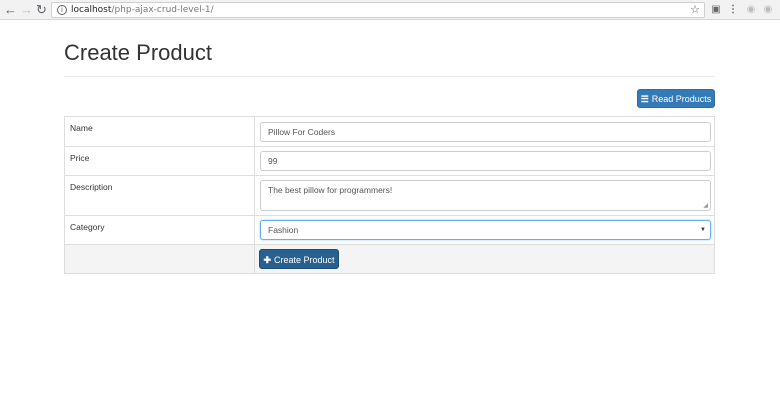 This screenshot has height=396, width=780. I want to click on reload-icon: ↻, so click(41, 9).